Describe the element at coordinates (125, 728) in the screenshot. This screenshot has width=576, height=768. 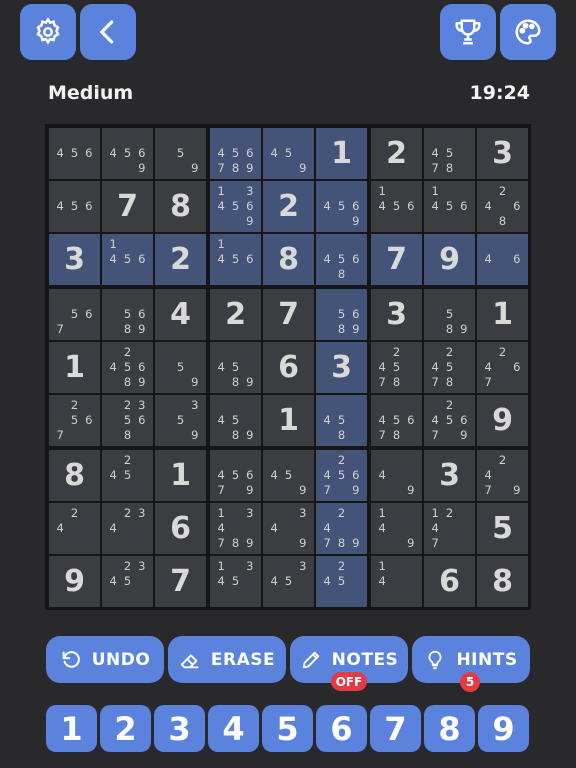
I see `number-key-2: 2` at that location.